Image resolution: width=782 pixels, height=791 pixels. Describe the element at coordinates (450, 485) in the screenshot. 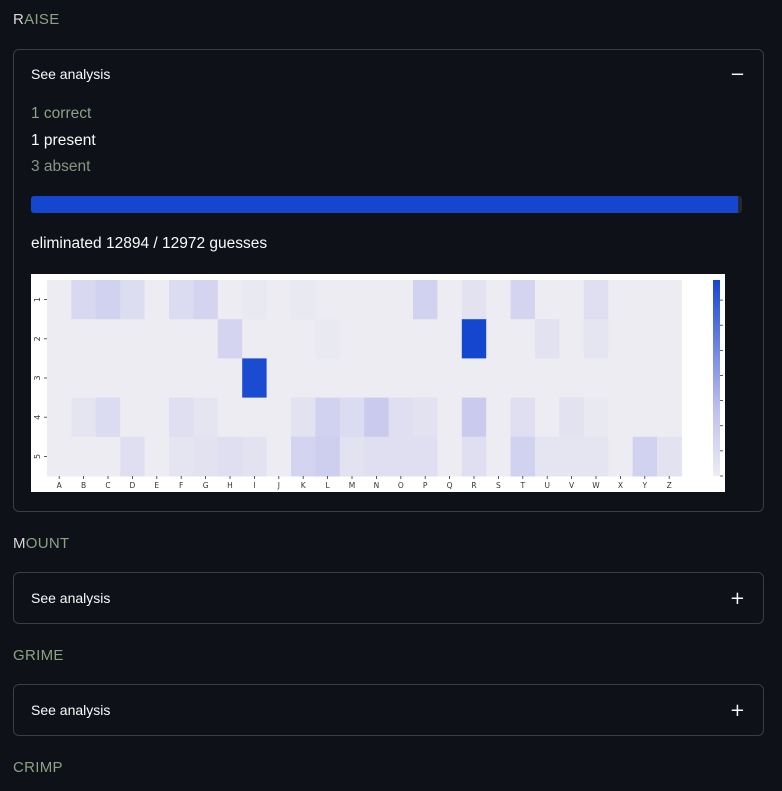

I see `x-tick-label: Q` at that location.